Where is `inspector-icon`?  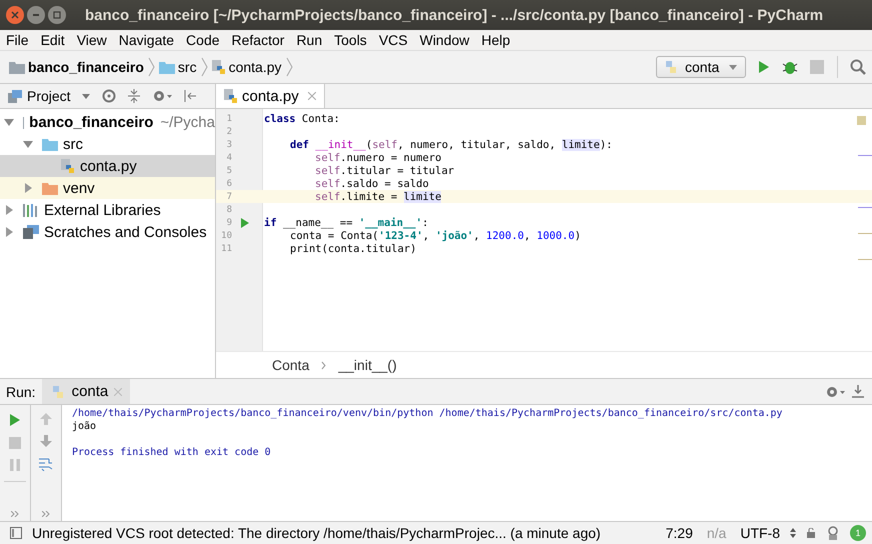 inspector-icon is located at coordinates (833, 533).